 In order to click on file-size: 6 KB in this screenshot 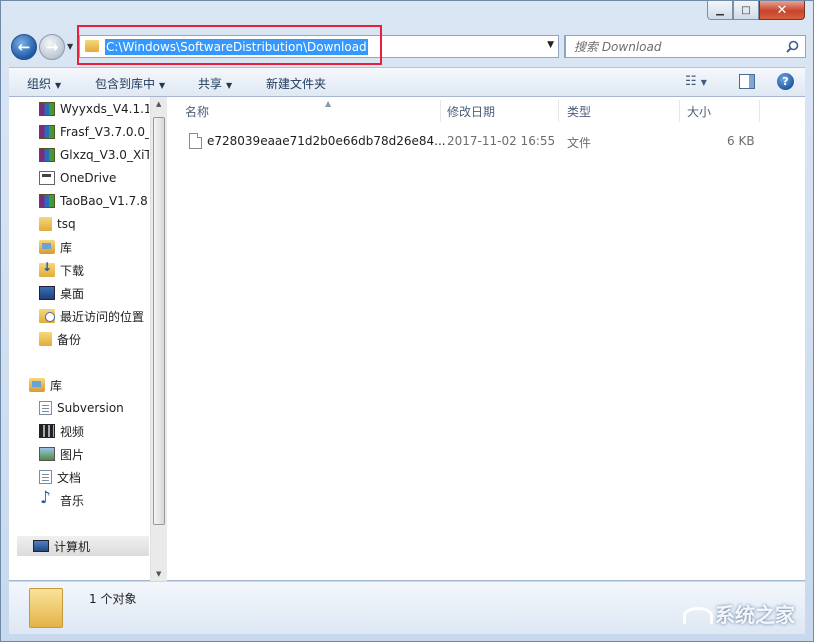, I will do `click(741, 141)`.